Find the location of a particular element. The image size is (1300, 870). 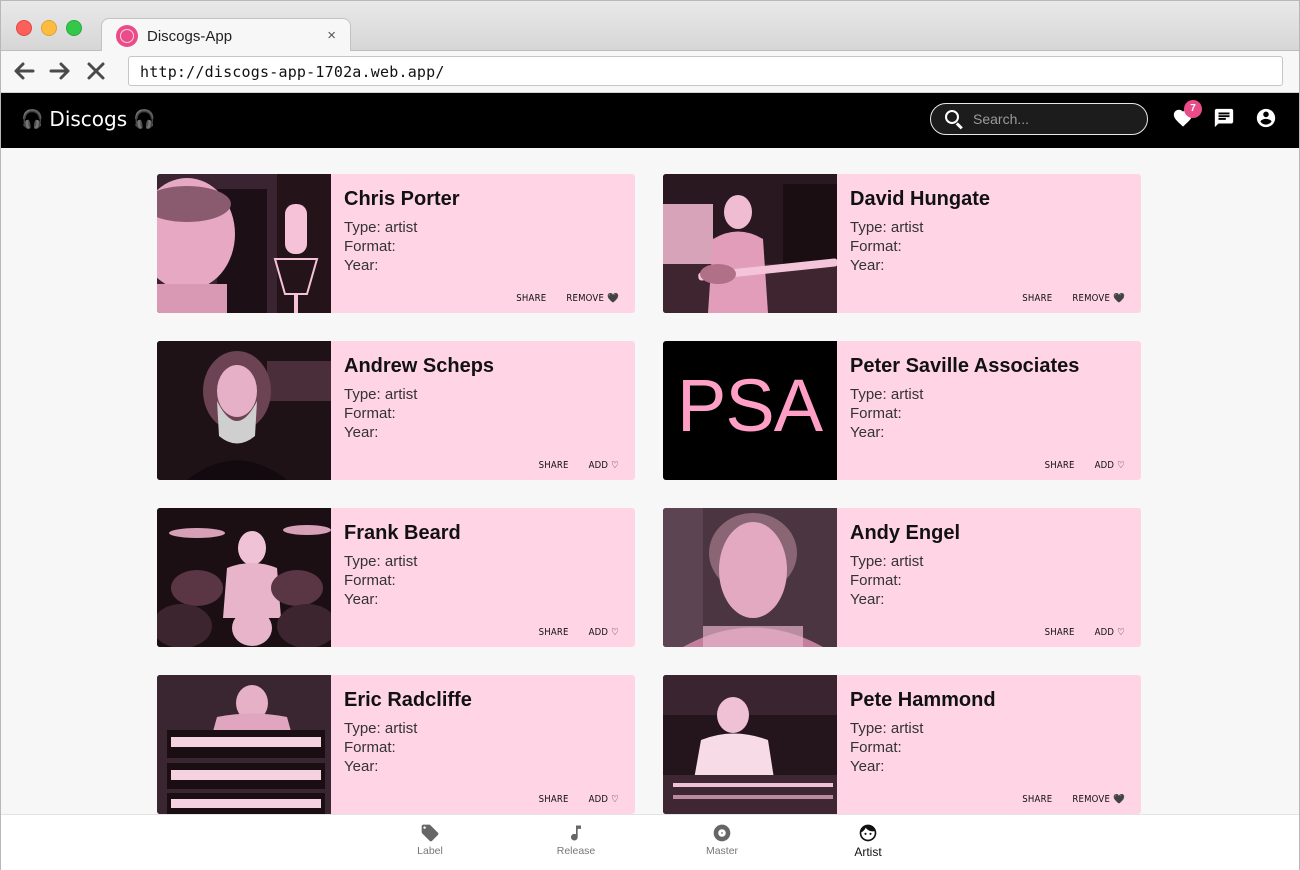

search-box is located at coordinates (1039, 119).